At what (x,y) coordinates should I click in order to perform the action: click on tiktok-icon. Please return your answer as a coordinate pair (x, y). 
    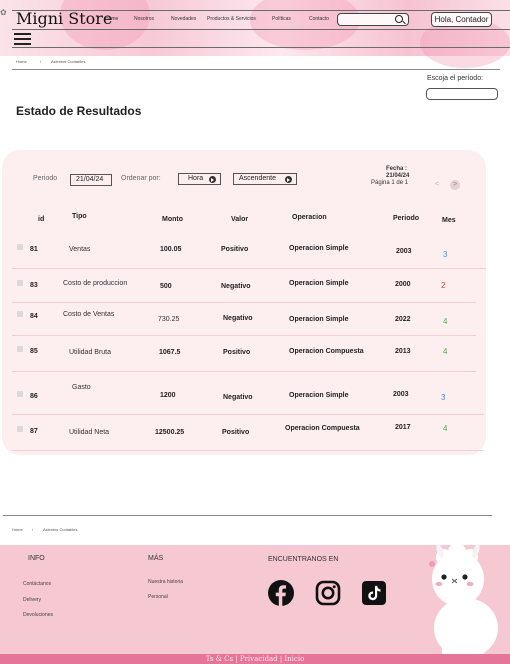
    Looking at the image, I should click on (374, 593).